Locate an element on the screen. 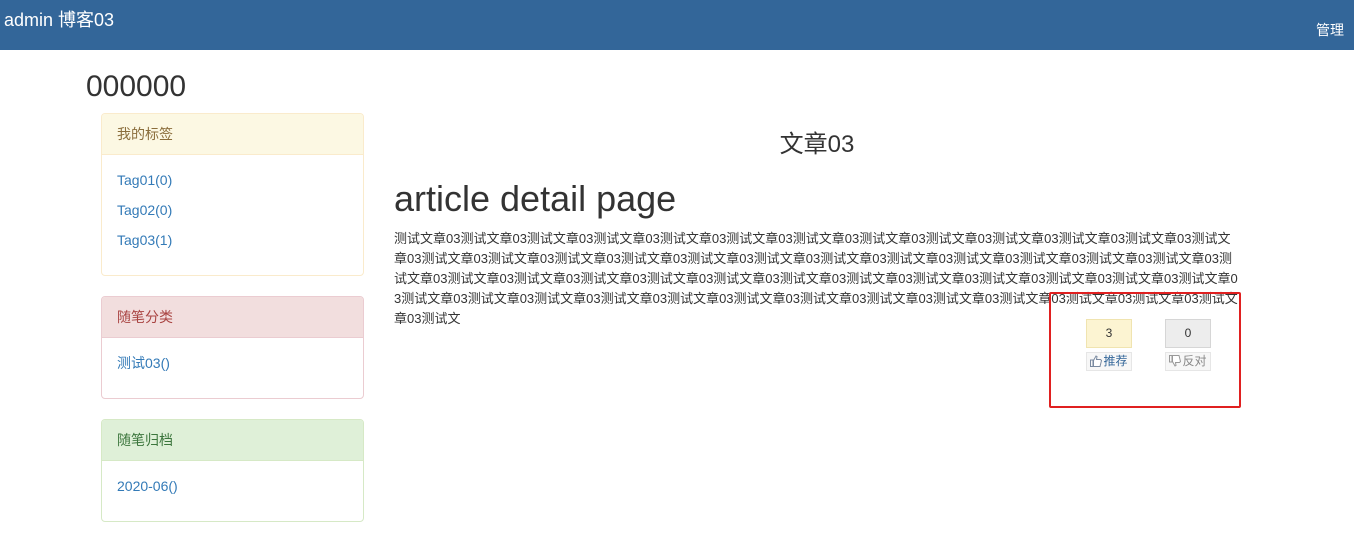 The width and height of the screenshot is (1354, 555). thumbs-down-icon is located at coordinates (1175, 361).